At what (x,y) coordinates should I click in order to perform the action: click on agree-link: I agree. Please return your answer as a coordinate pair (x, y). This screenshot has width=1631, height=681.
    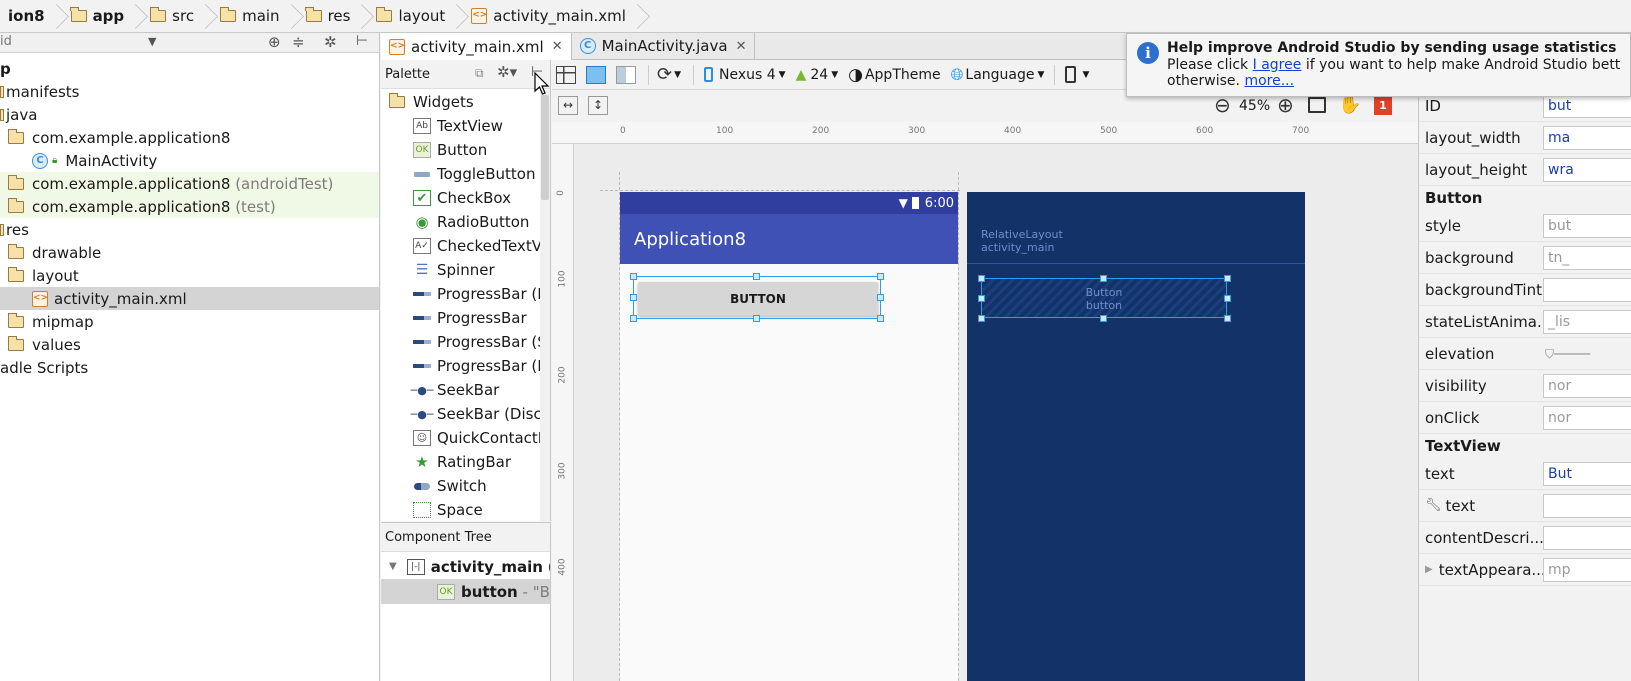
    Looking at the image, I should click on (1277, 65).